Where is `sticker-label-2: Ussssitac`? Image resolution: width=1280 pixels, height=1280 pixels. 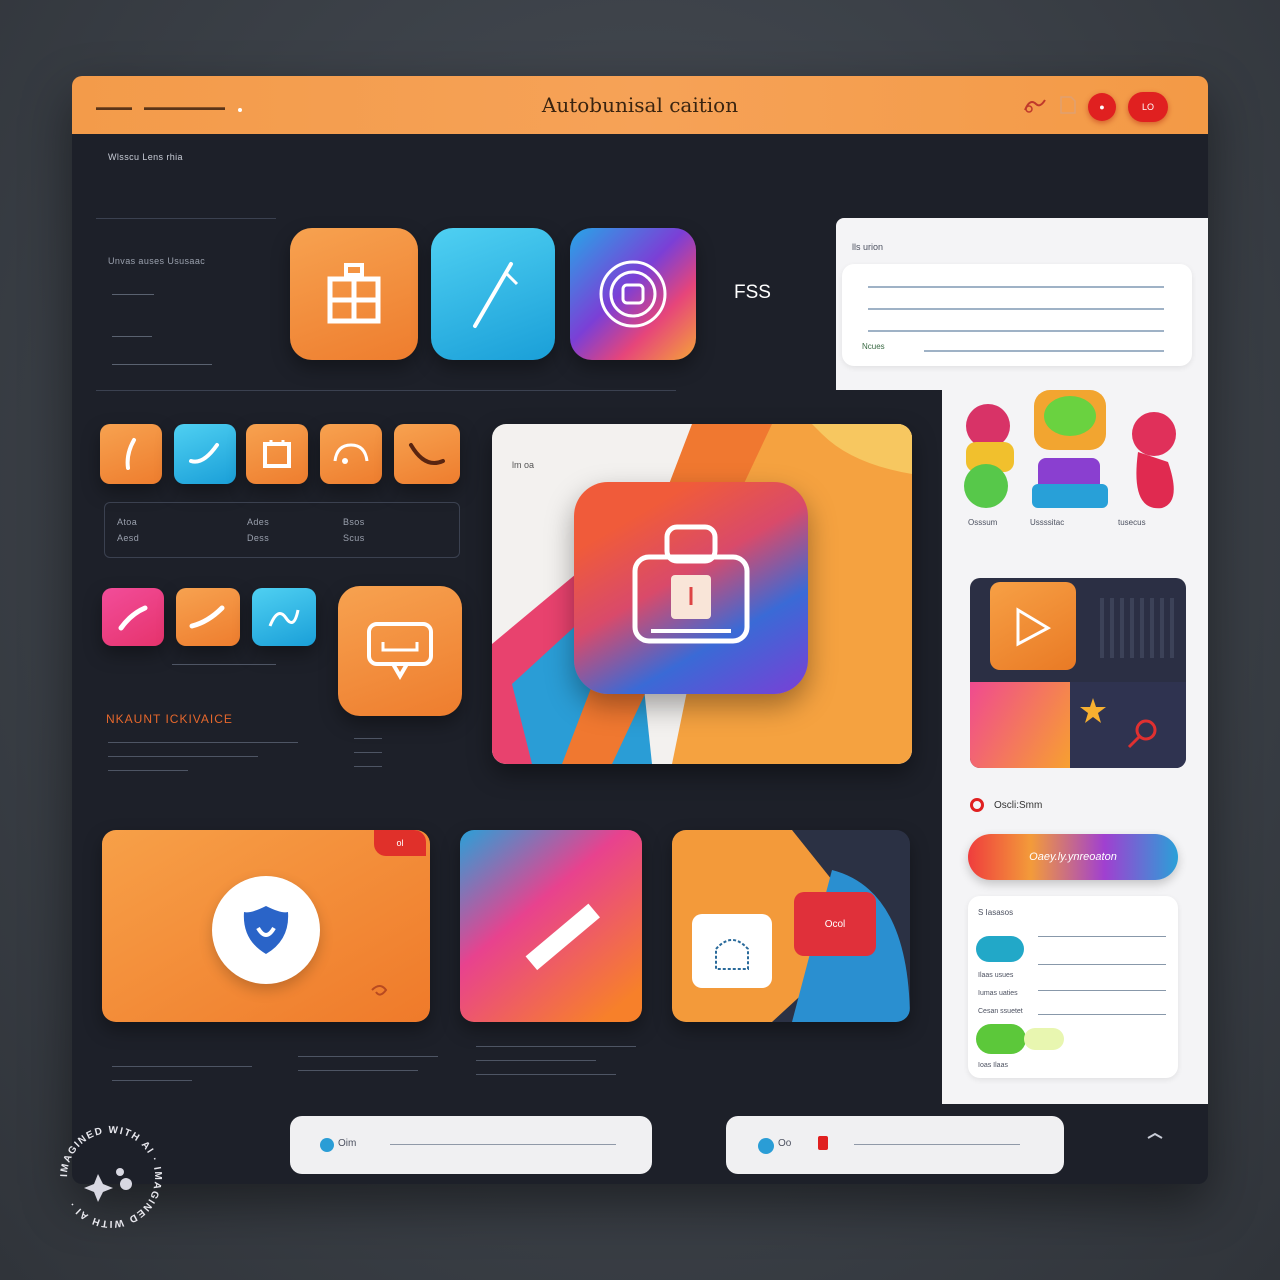 sticker-label-2: Ussssitac is located at coordinates (1047, 522).